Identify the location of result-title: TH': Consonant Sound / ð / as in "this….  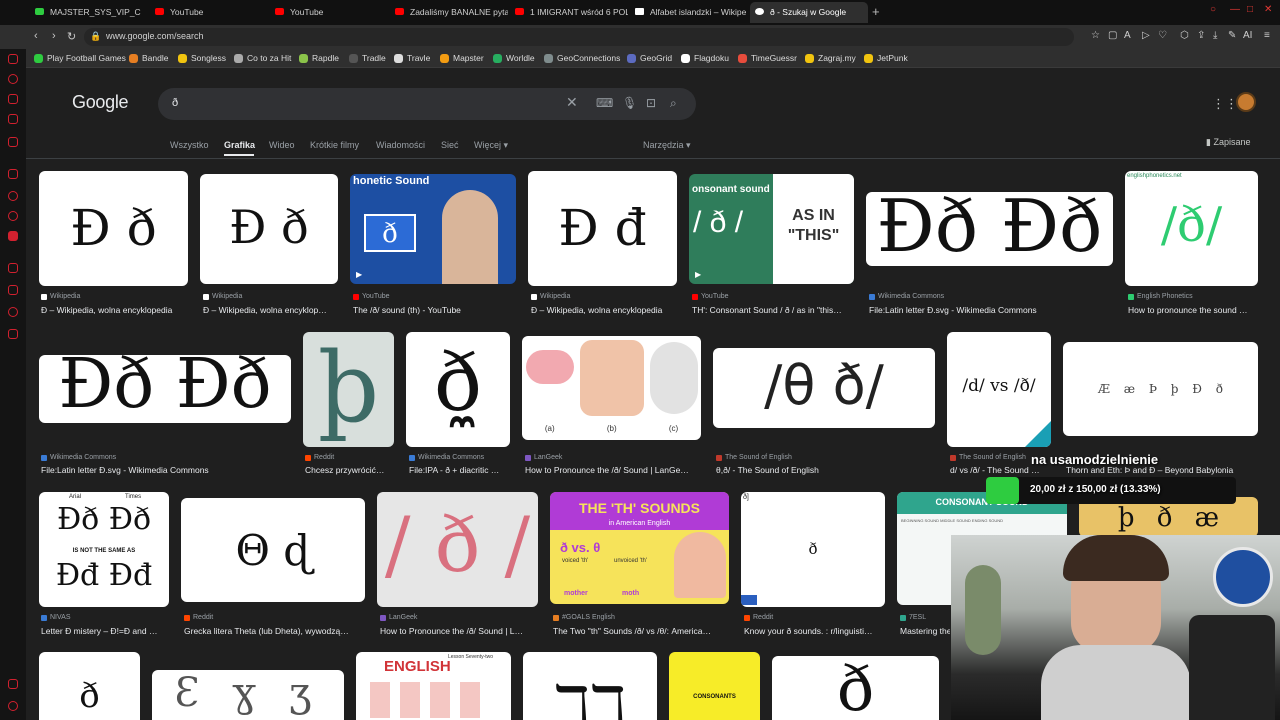
(774, 310).